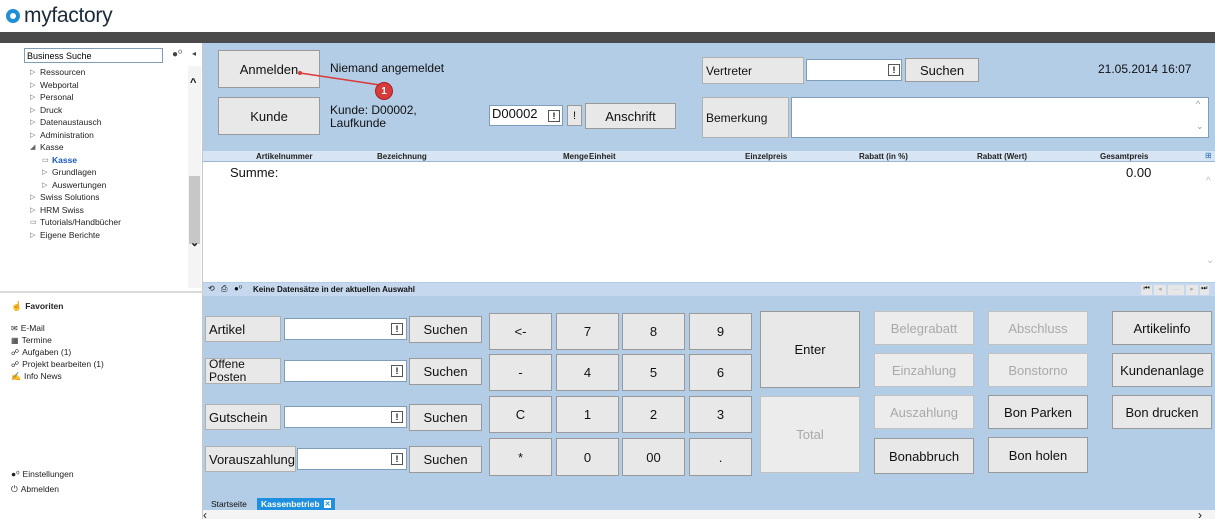 The width and height of the screenshot is (1215, 522). Describe the element at coordinates (105, 210) in the screenshot. I see `tree-item: ▷ HRM Swiss` at that location.